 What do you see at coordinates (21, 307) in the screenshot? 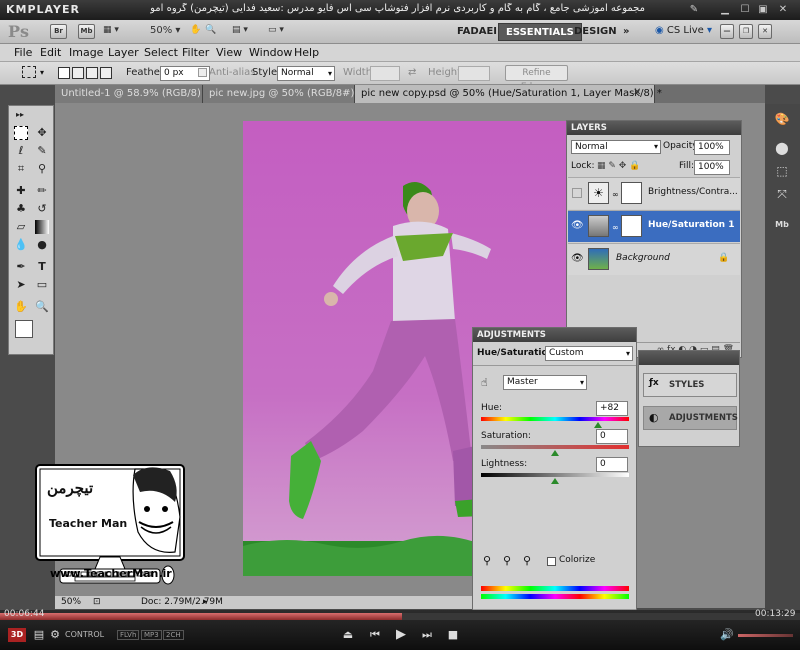
I see `hand-tool-icon-box: ✋` at bounding box center [21, 307].